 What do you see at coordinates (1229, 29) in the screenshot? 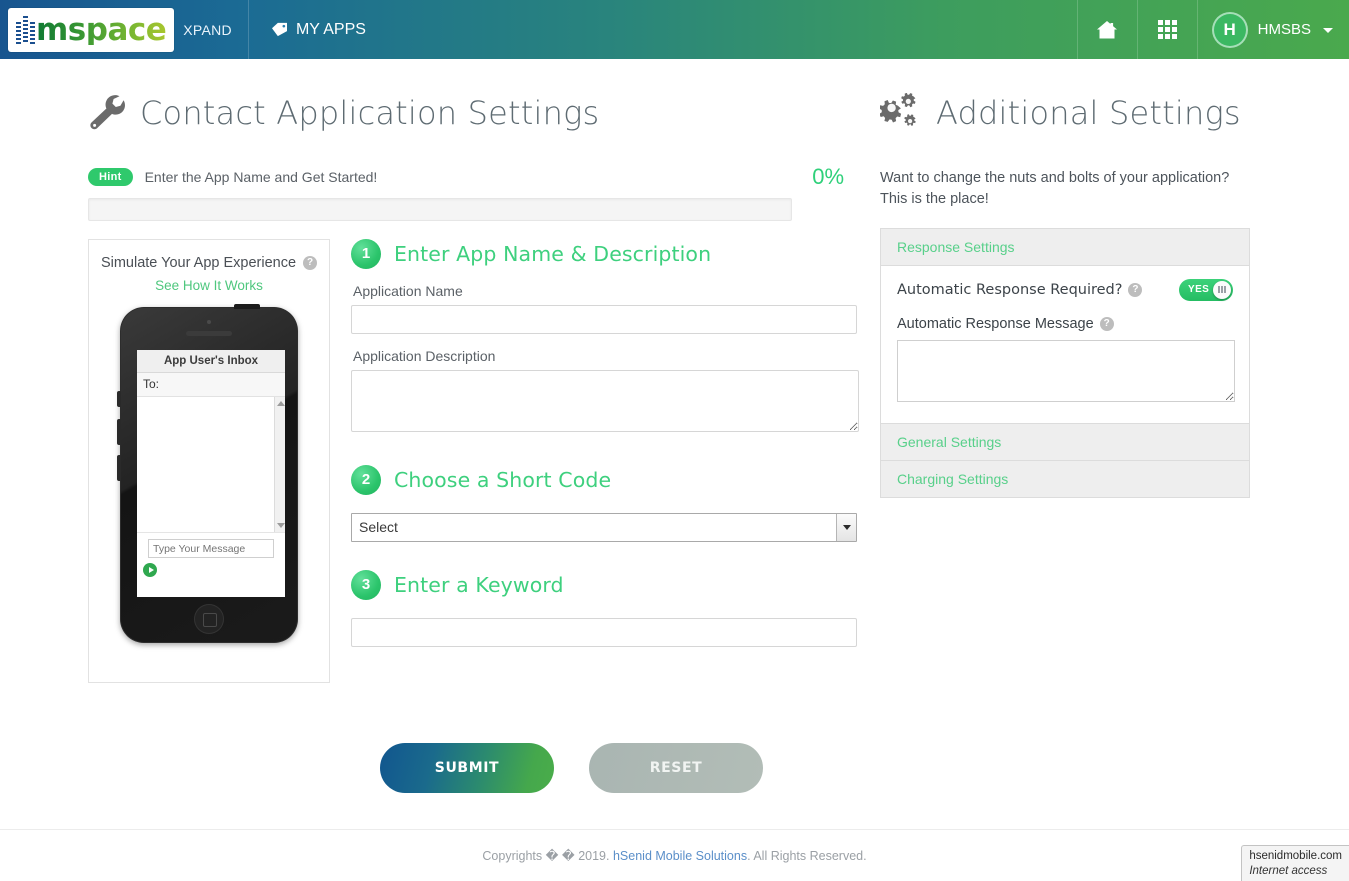
I see `avatar: H` at bounding box center [1229, 29].